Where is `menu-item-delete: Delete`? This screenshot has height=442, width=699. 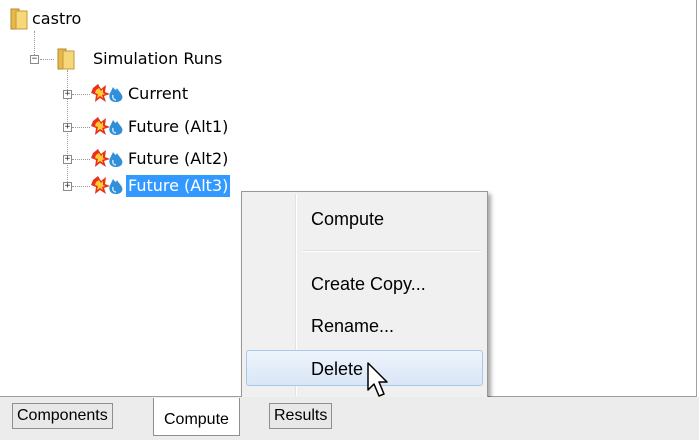 menu-item-delete: Delete is located at coordinates (364, 368).